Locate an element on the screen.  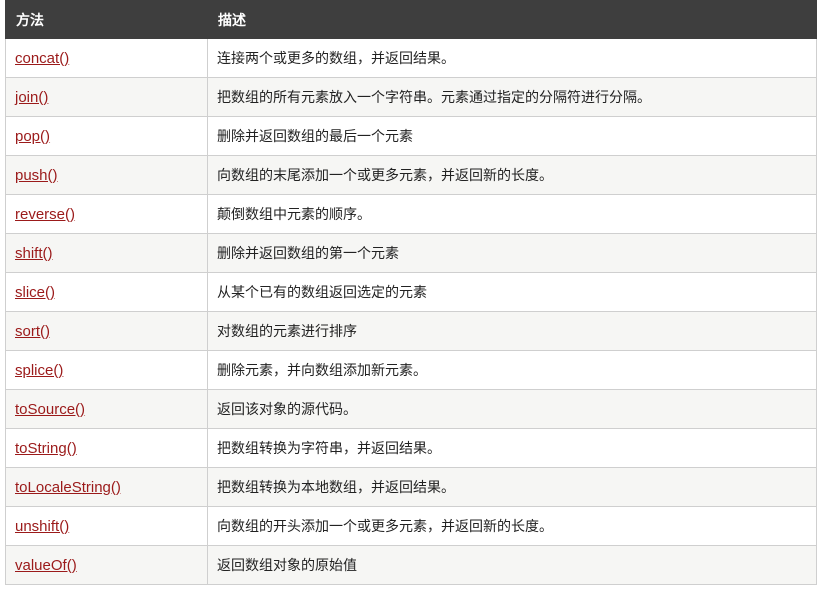
method-cell: reverse() is located at coordinates (106, 214).